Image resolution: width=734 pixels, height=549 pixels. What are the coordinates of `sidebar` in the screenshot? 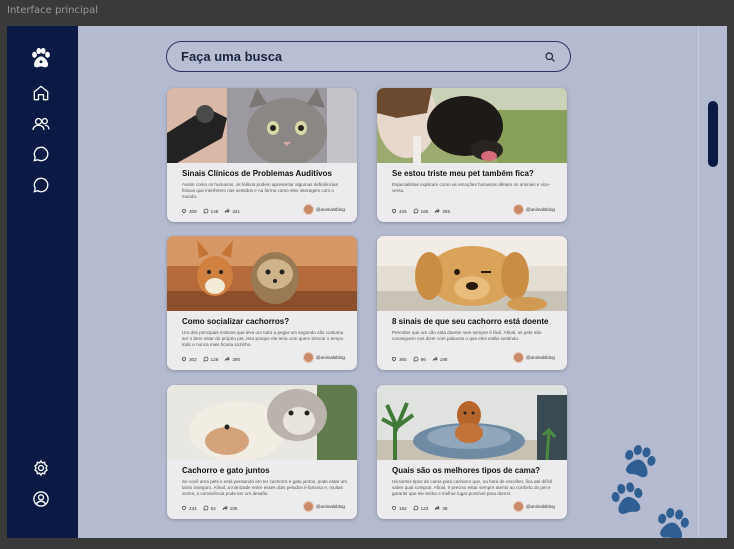 It's located at (42, 282).